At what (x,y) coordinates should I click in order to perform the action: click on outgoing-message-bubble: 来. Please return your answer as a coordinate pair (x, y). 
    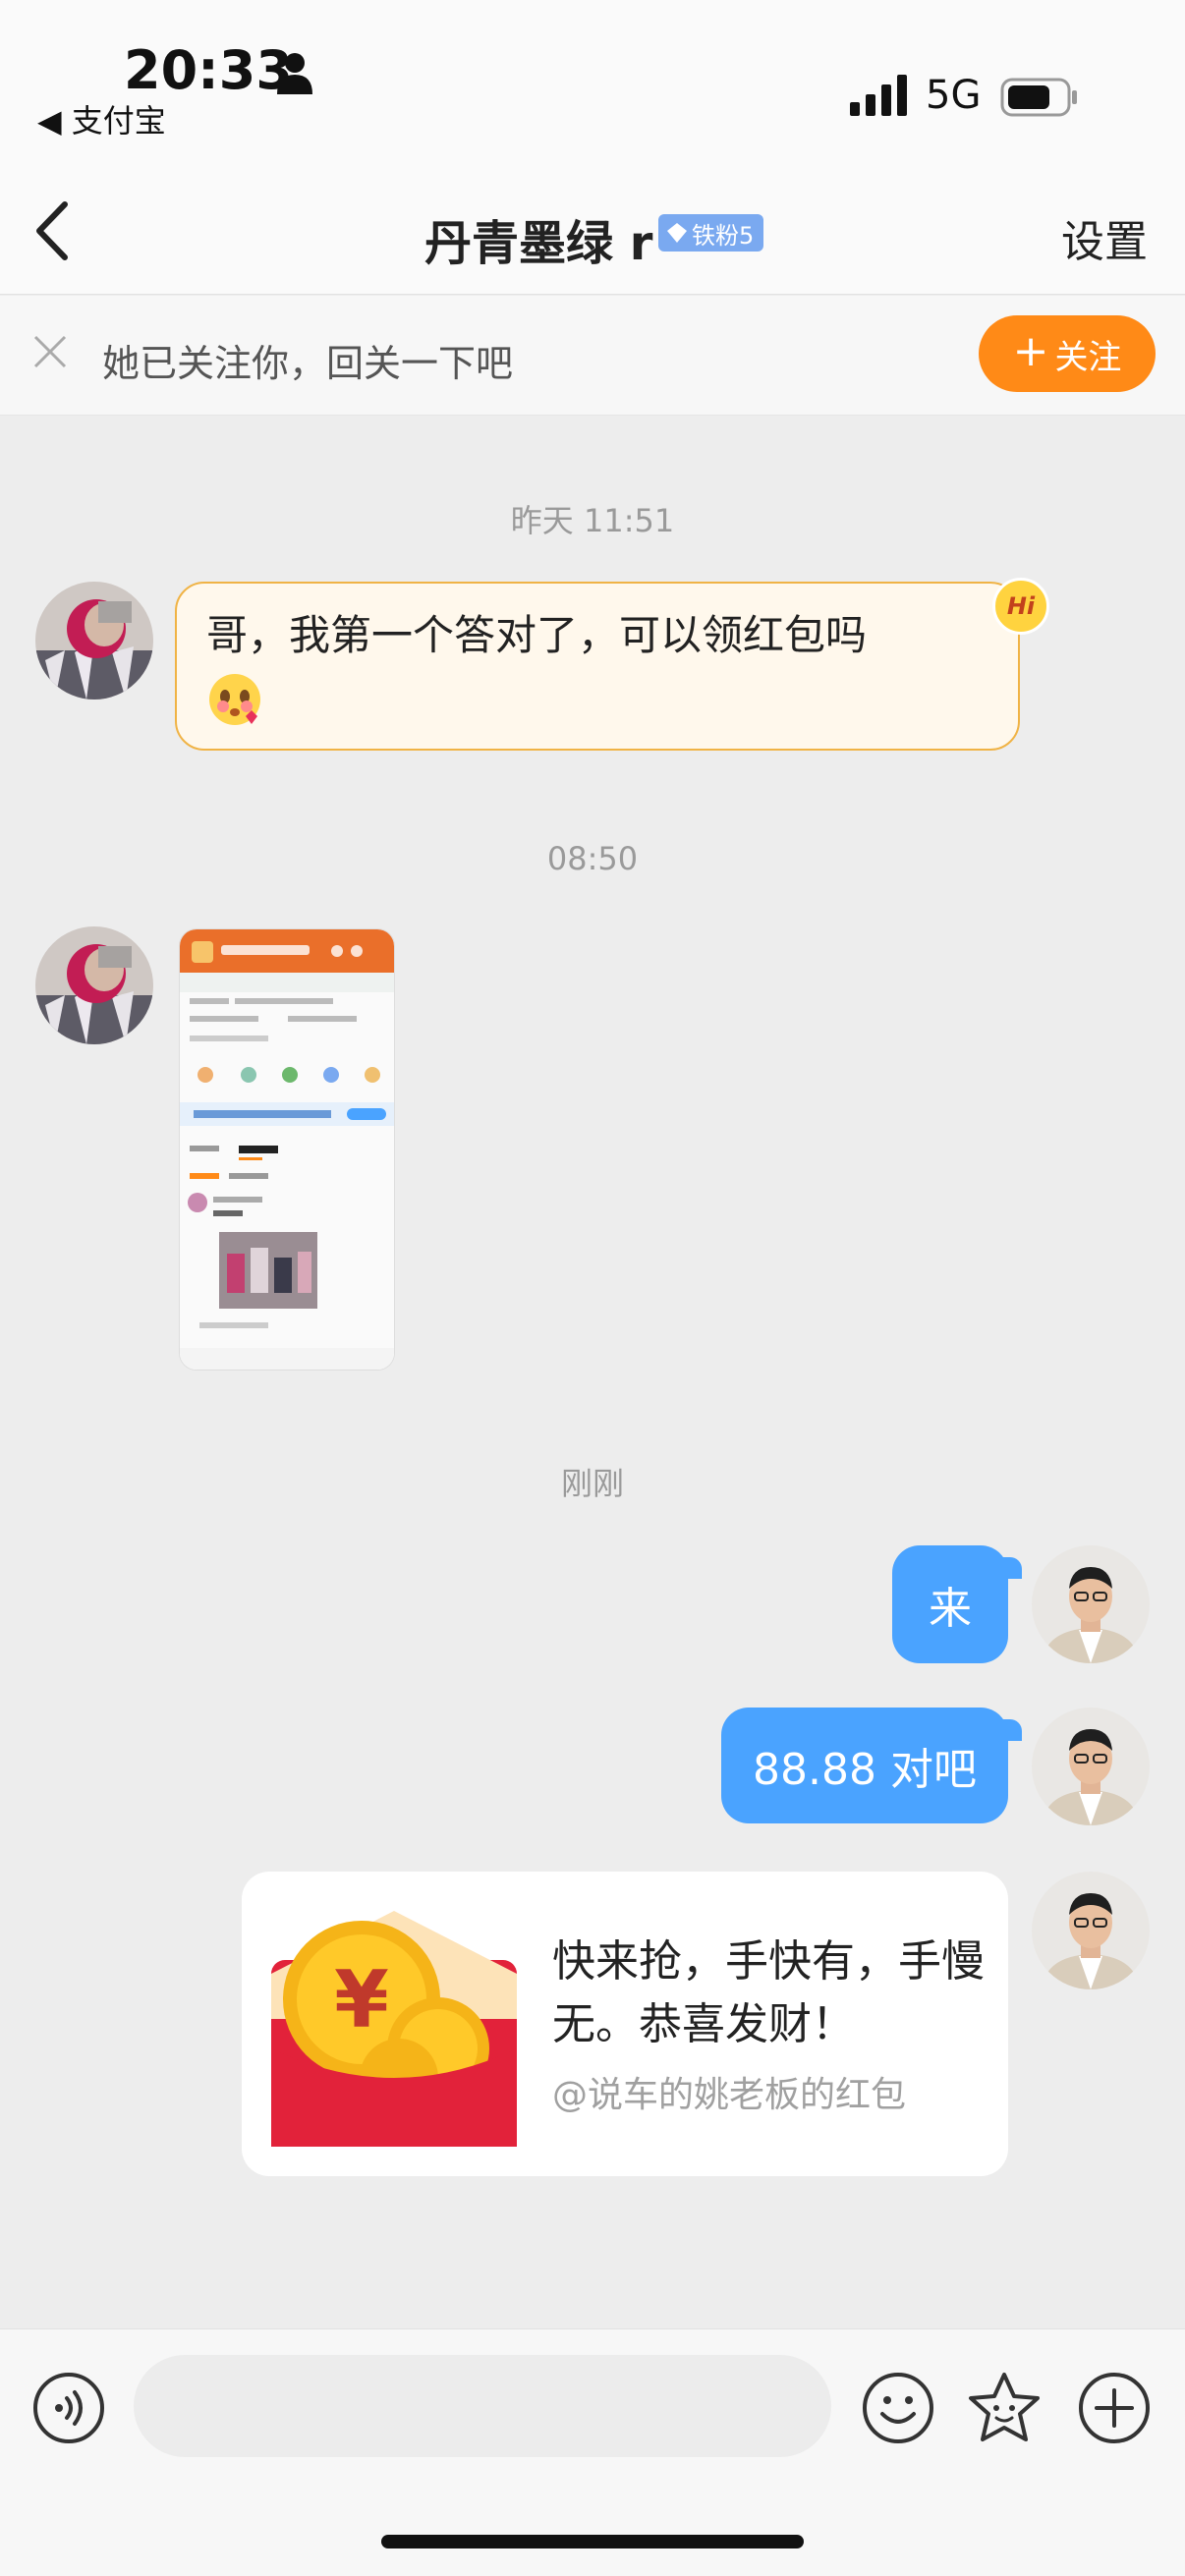
    Looking at the image, I should click on (950, 1604).